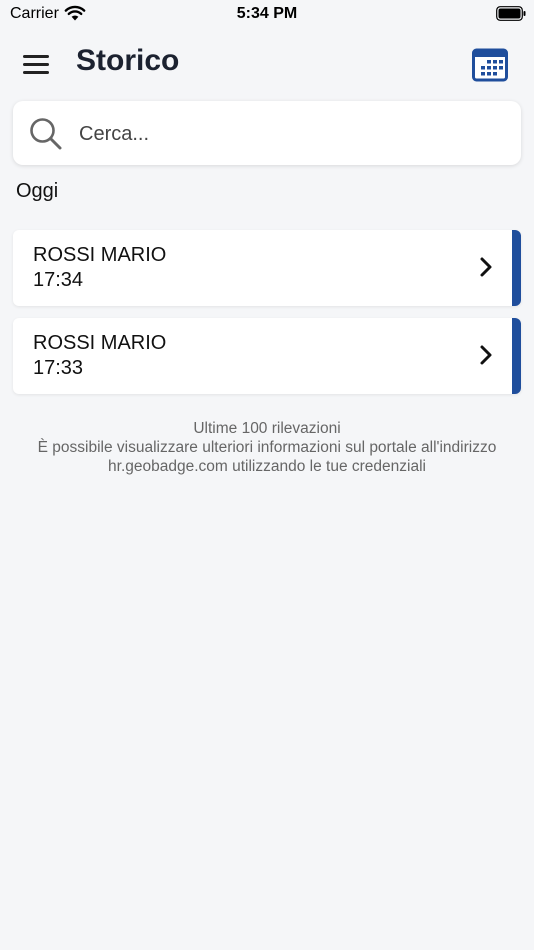 The image size is (534, 950). What do you see at coordinates (267, 356) in the screenshot?
I see `list-item: ROSSI MARIO 17:33` at bounding box center [267, 356].